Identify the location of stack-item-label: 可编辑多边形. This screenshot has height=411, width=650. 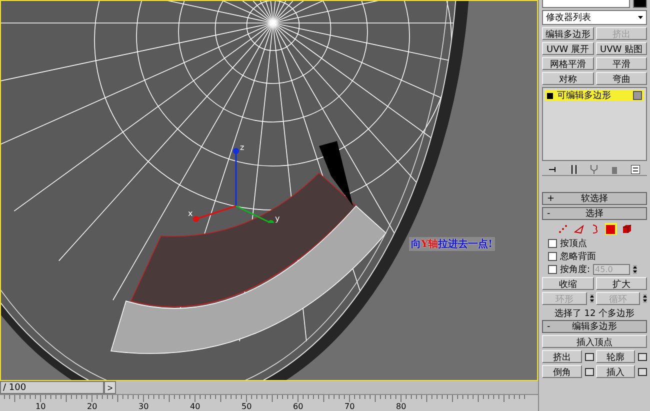
(584, 96).